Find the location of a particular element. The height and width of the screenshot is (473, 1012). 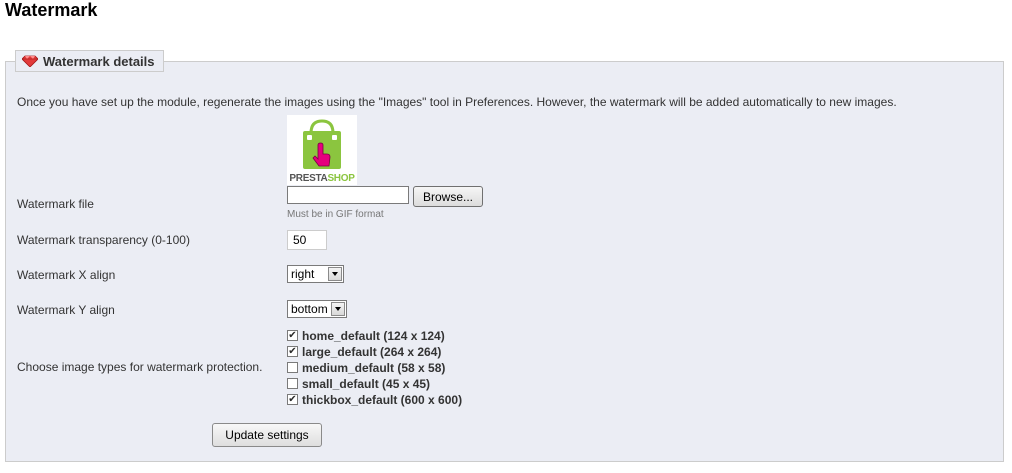

watermark-file-label: Watermark file is located at coordinates (55, 204).